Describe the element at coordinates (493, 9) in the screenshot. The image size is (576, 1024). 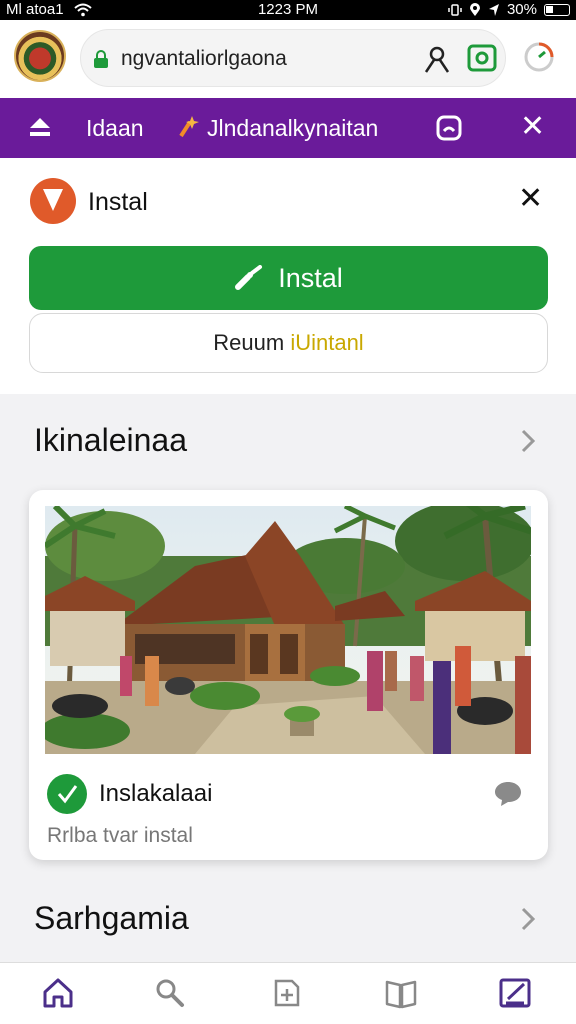
I see `navigation-icon` at that location.